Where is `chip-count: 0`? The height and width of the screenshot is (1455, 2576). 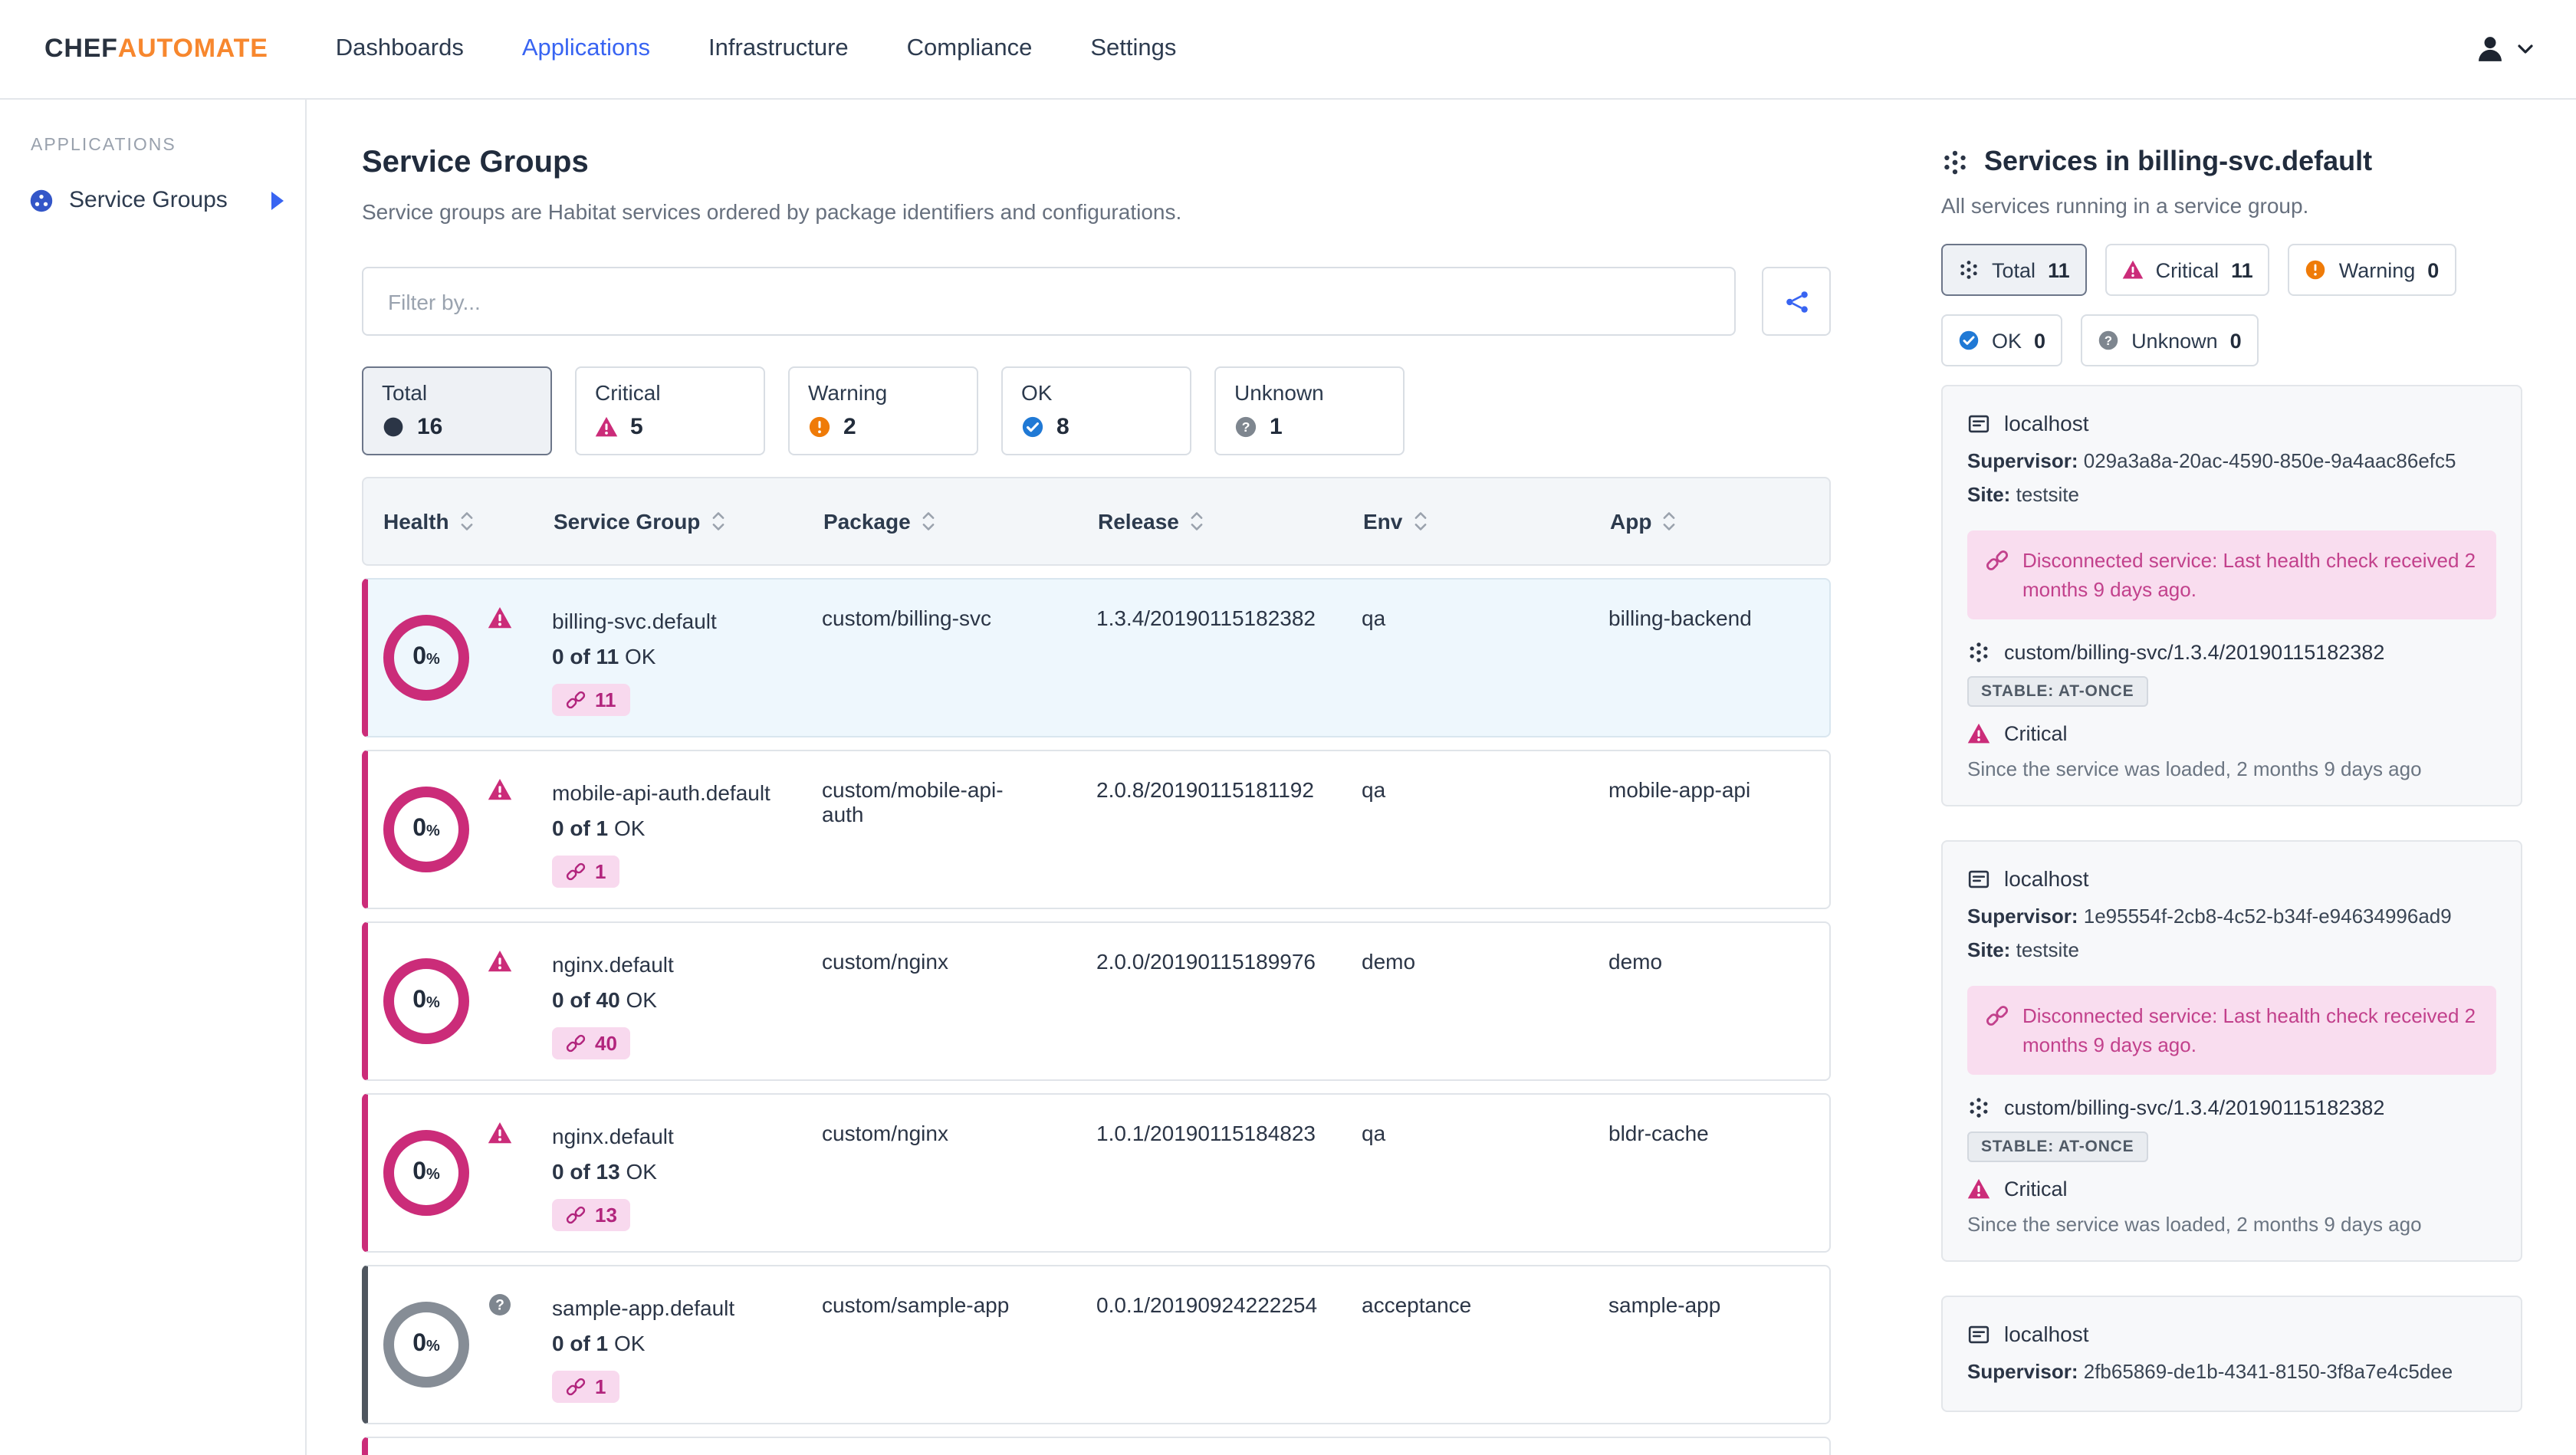
chip-count: 0 is located at coordinates (2236, 340).